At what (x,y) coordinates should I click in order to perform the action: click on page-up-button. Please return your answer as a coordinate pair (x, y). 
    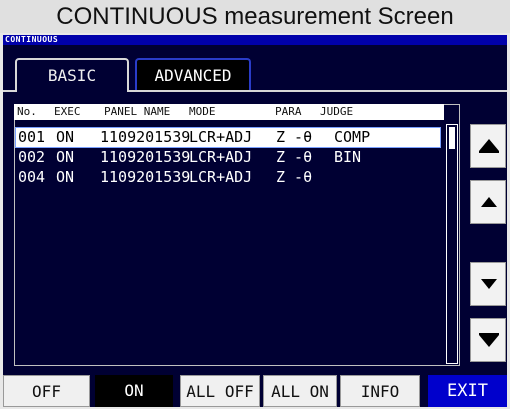
    Looking at the image, I should click on (488, 146).